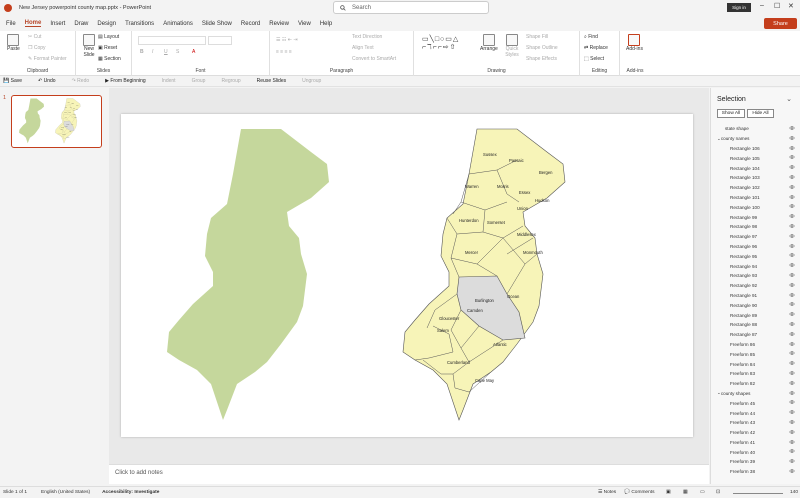 The height and width of the screenshot is (498, 800). What do you see at coordinates (755, 256) in the screenshot?
I see `selection-item: Rectangle 95` at bounding box center [755, 256].